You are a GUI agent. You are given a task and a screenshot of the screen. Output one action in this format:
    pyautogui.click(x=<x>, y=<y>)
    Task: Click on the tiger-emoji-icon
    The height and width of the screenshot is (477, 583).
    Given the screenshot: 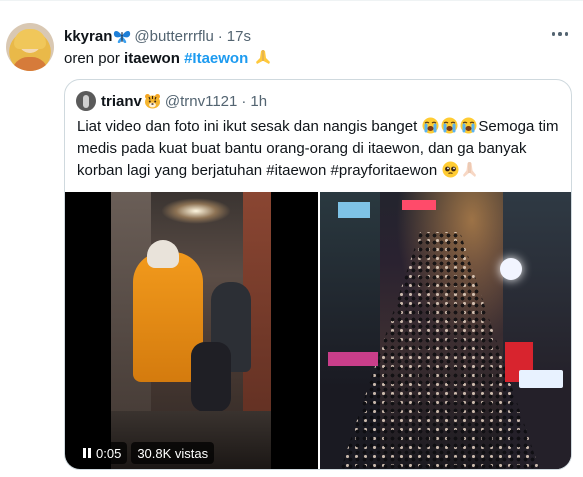 What is the action you would take?
    pyautogui.click(x=152, y=101)
    